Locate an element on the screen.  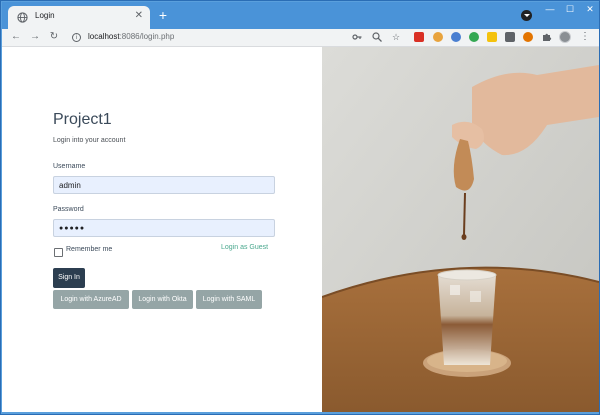
maximize-button: ☐ is located at coordinates (570, 9).